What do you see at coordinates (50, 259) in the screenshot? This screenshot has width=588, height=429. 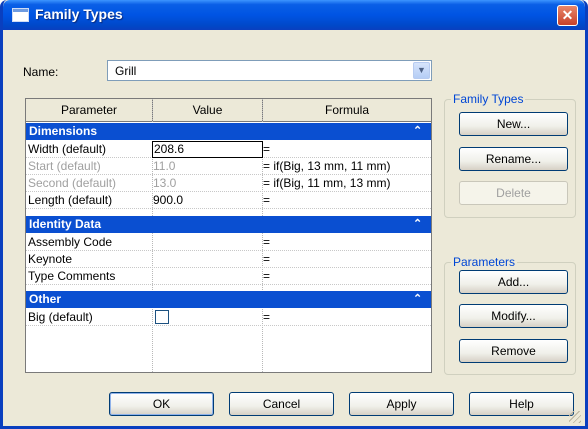 I see `parameter-cell: Keynote` at bounding box center [50, 259].